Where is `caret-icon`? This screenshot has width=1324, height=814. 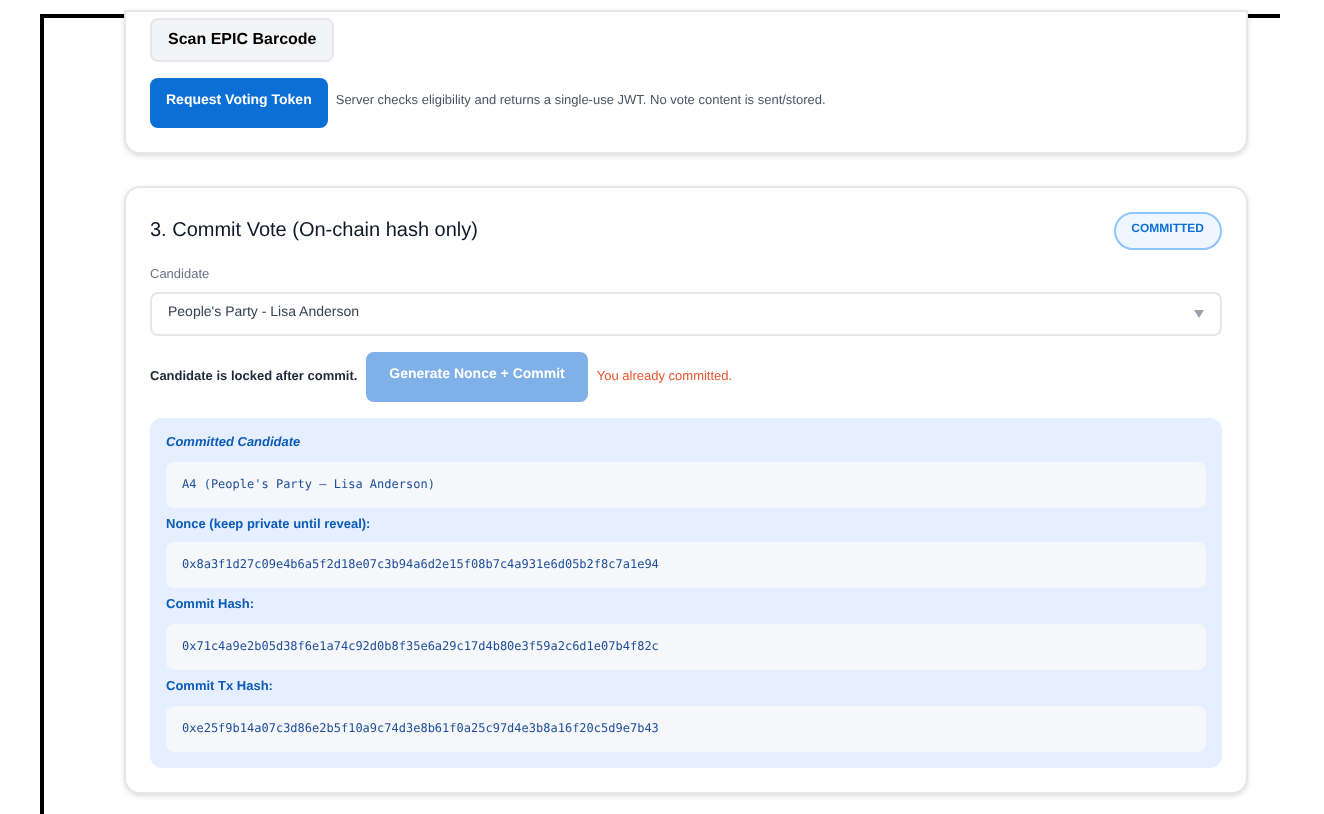
caret-icon is located at coordinates (1199, 314).